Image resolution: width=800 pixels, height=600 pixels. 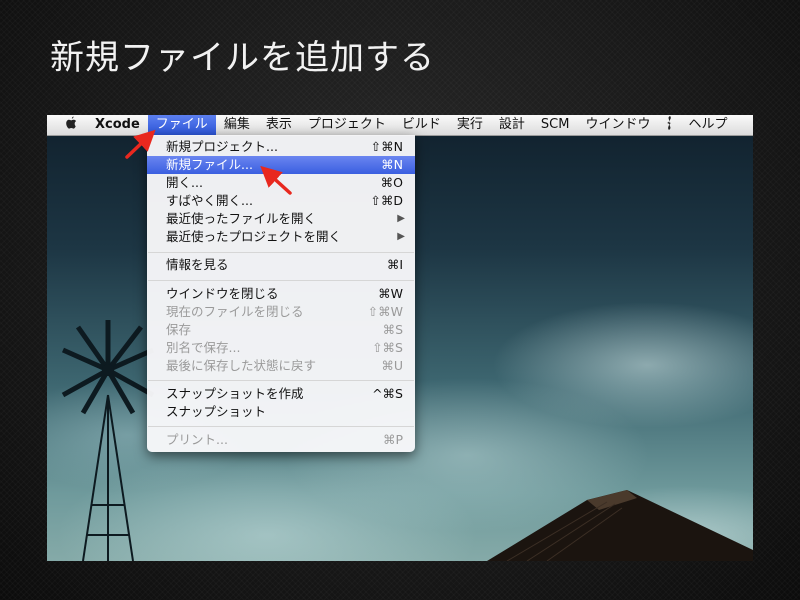 I want to click on menu-item-label: 最後に保存した状態に戻す, so click(x=241, y=365).